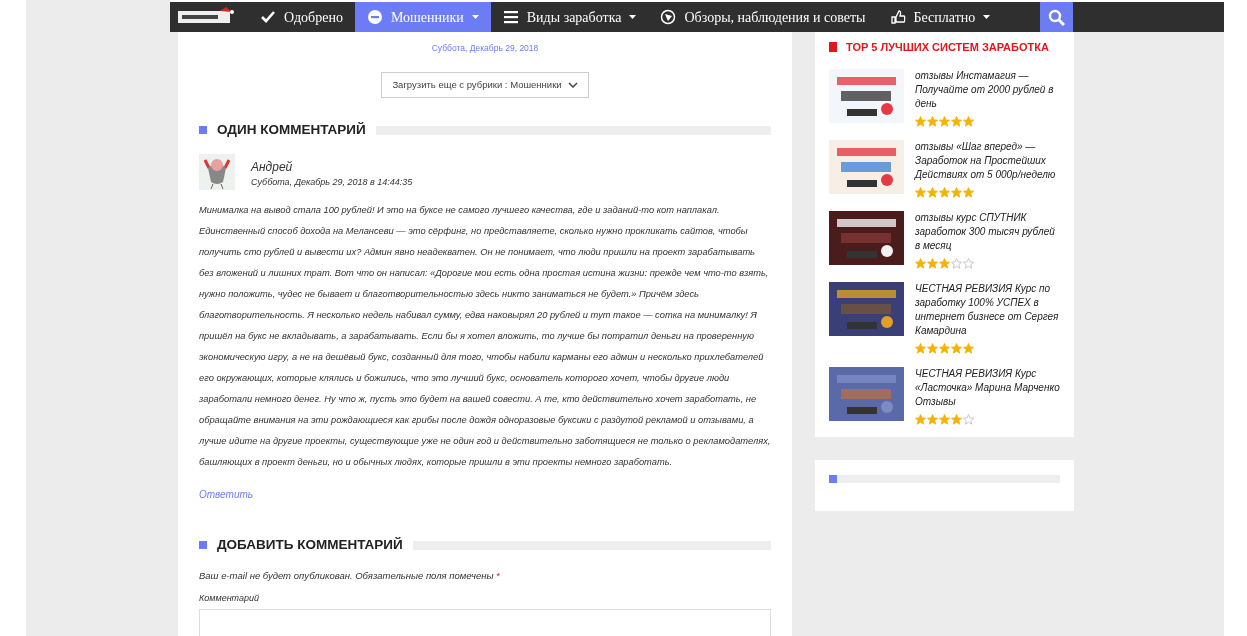  I want to click on sidebar-link: отзывы «Шаг вперед» — Заработок на Простейших Действиях от 5 000р/неделю, so click(988, 160).